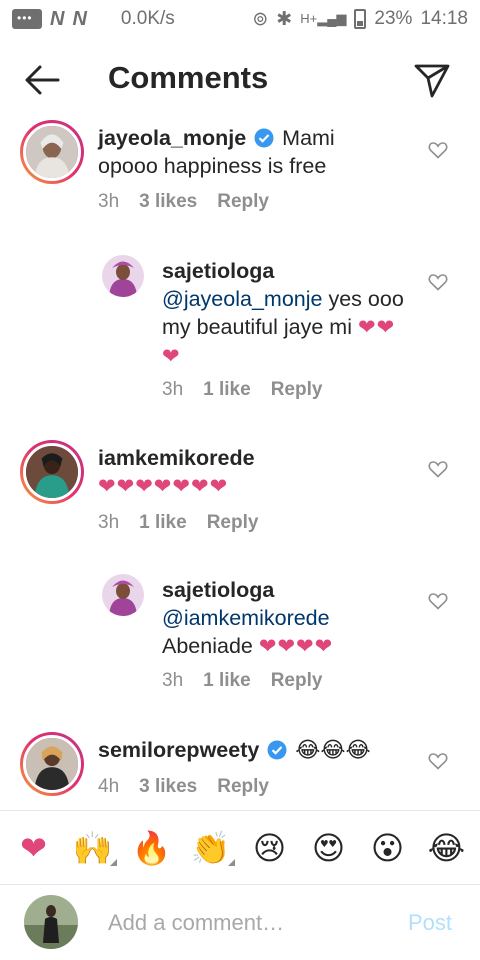 Image resolution: width=480 pixels, height=960 pixels. Describe the element at coordinates (329, 848) in the screenshot. I see `emoji-heart-eyes: 😍` at that location.